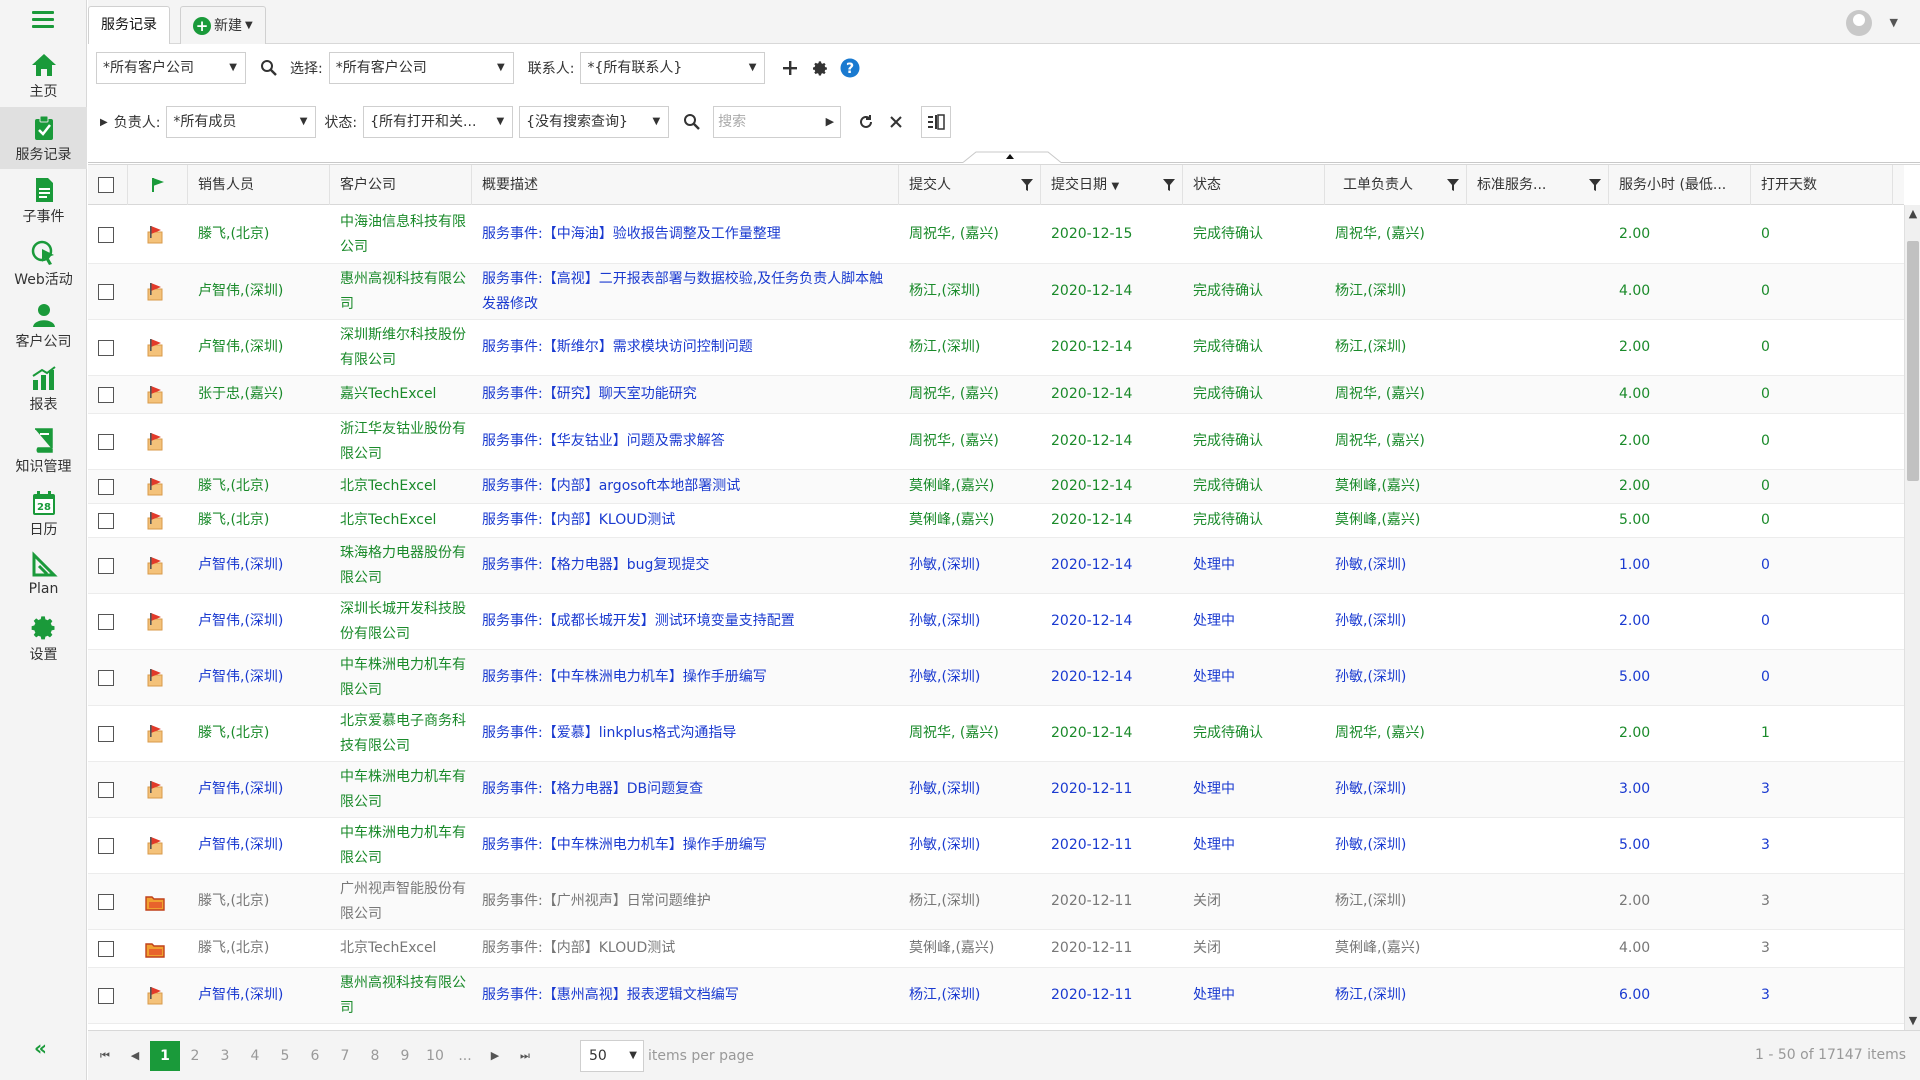 The height and width of the screenshot is (1080, 1920). Describe the element at coordinates (375, 1056) in the screenshot. I see `page-number: 8` at that location.